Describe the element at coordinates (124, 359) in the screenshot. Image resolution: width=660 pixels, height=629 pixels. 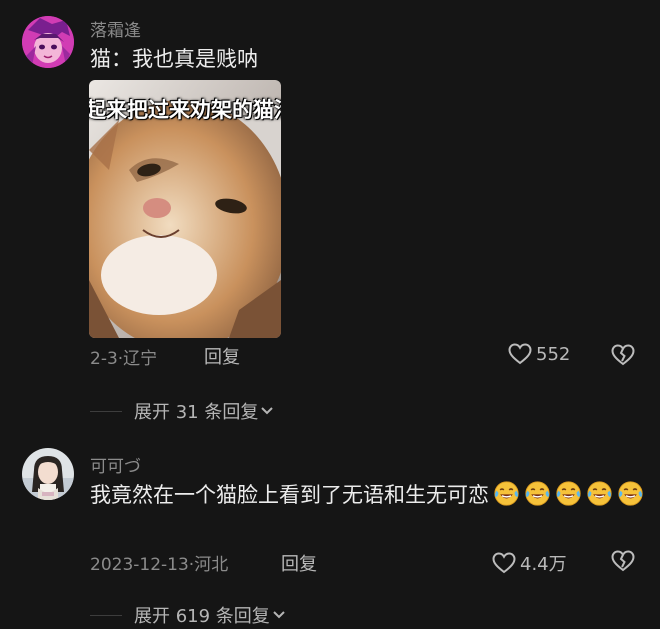
I see `comment-meta: 2-3·辽宁` at that location.